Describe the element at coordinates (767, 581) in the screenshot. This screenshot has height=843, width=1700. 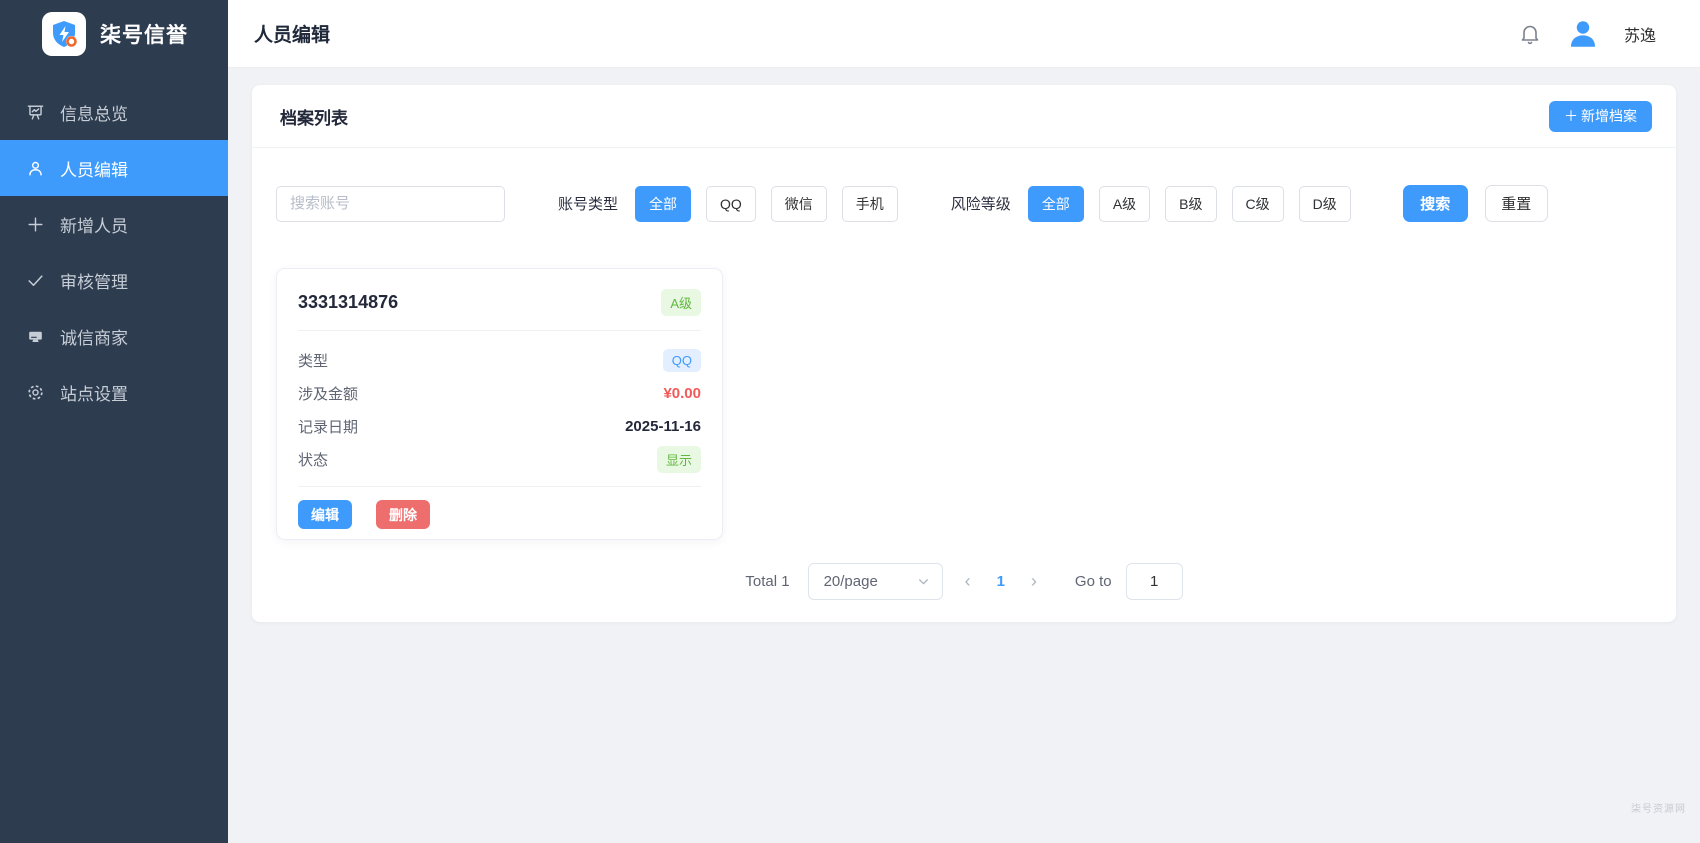
I see `pagination-total: Total 1` at that location.